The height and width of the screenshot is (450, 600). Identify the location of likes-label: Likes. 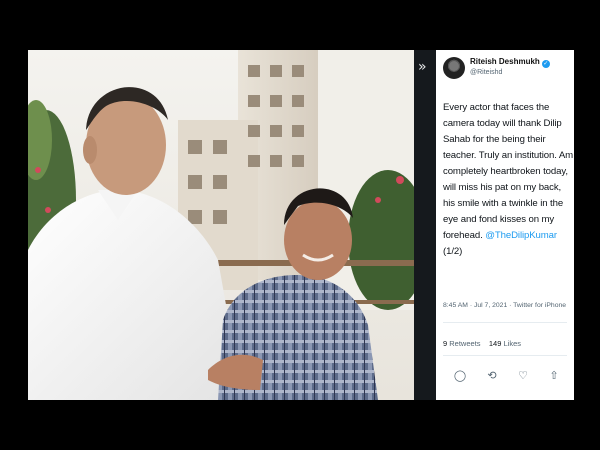
(512, 343).